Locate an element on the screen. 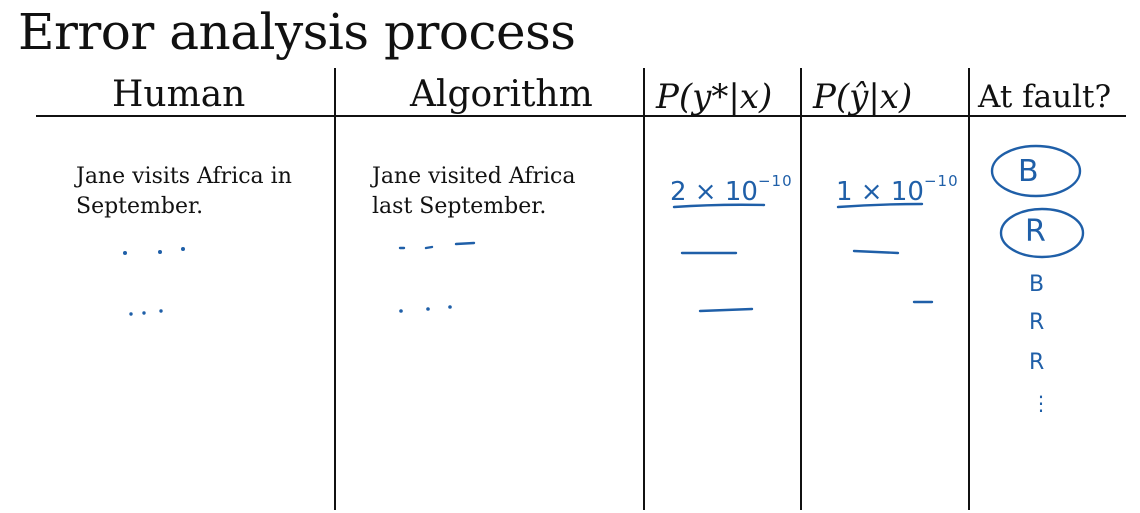  row-1-p-yhat-underline is located at coordinates (880, 205).